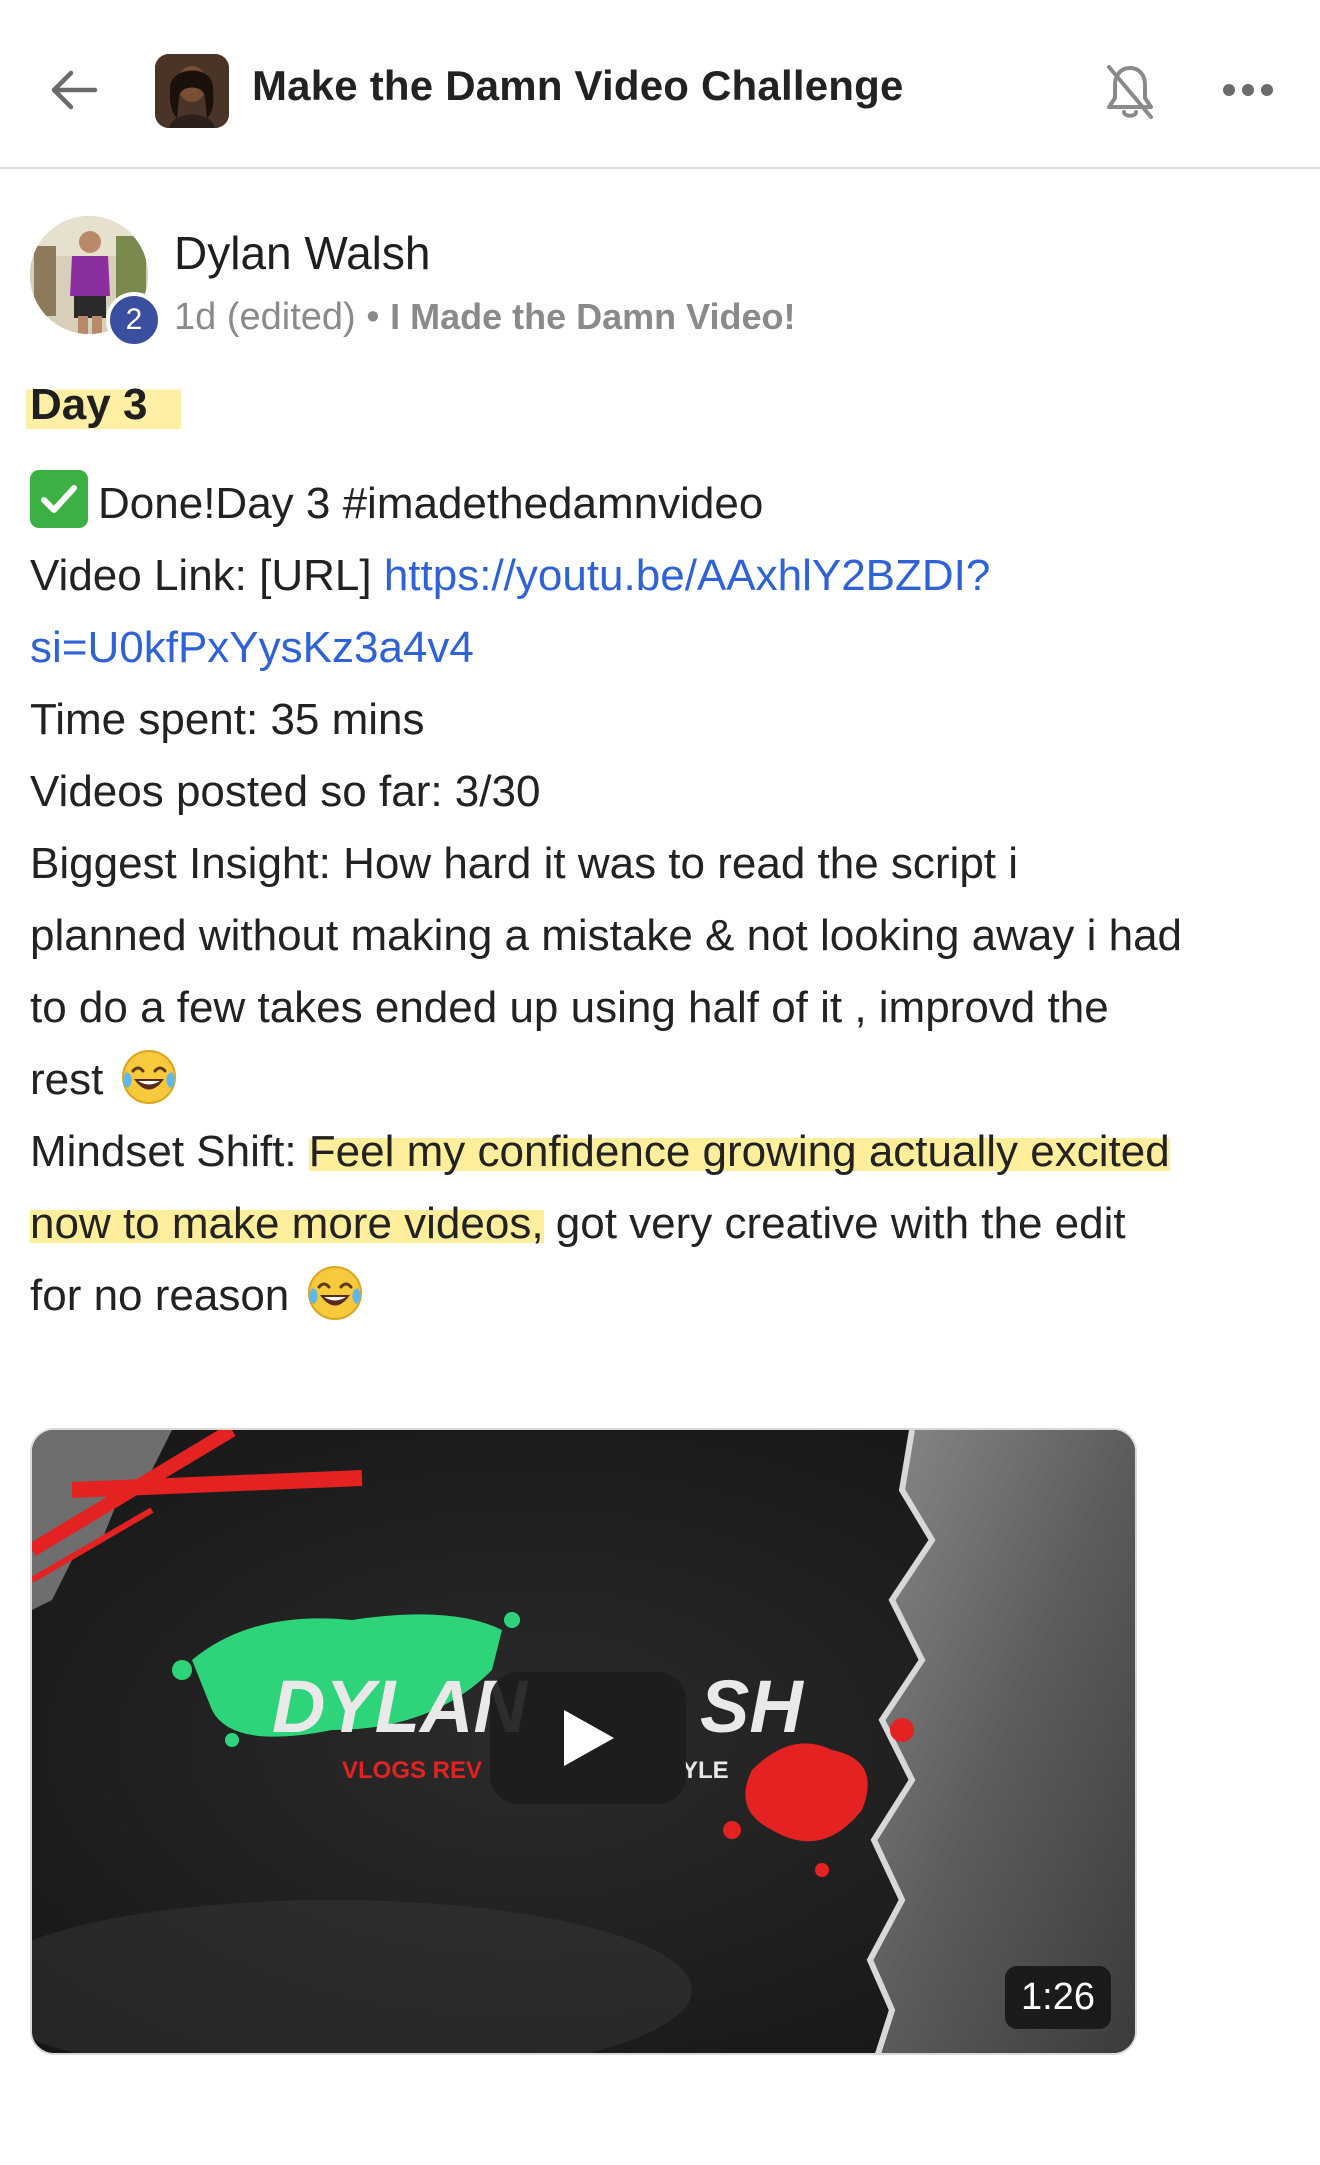 This screenshot has height=2165, width=1320. What do you see at coordinates (665, 1296) in the screenshot?
I see `body-line: for no reason` at bounding box center [665, 1296].